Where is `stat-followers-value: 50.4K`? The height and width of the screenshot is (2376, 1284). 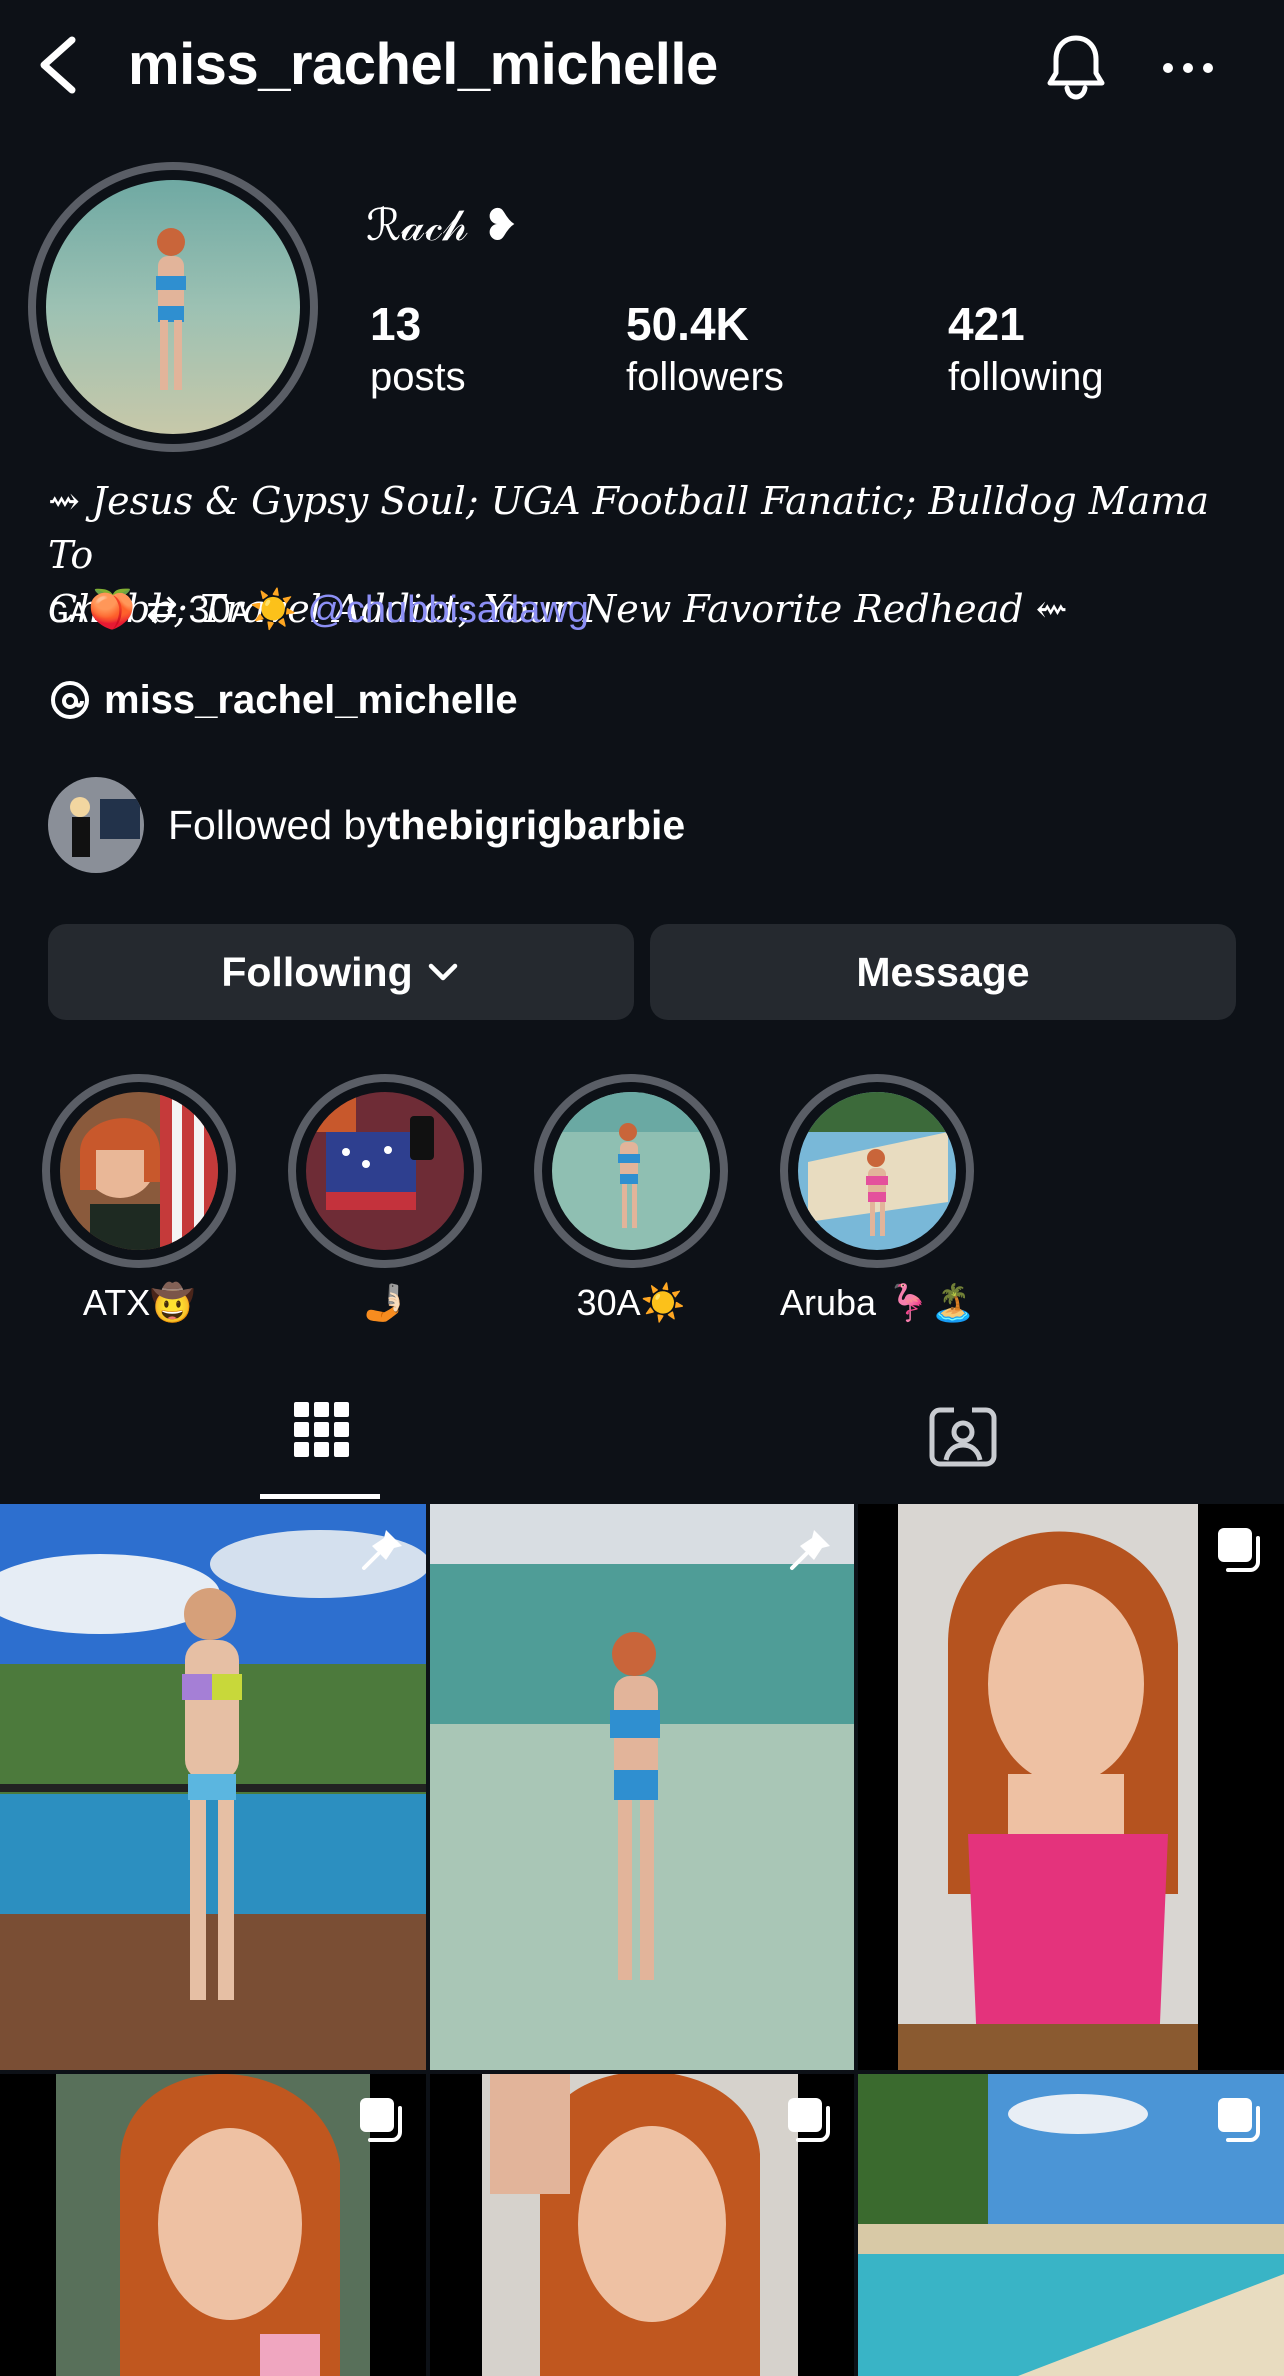 stat-followers-value: 50.4K is located at coordinates (687, 324).